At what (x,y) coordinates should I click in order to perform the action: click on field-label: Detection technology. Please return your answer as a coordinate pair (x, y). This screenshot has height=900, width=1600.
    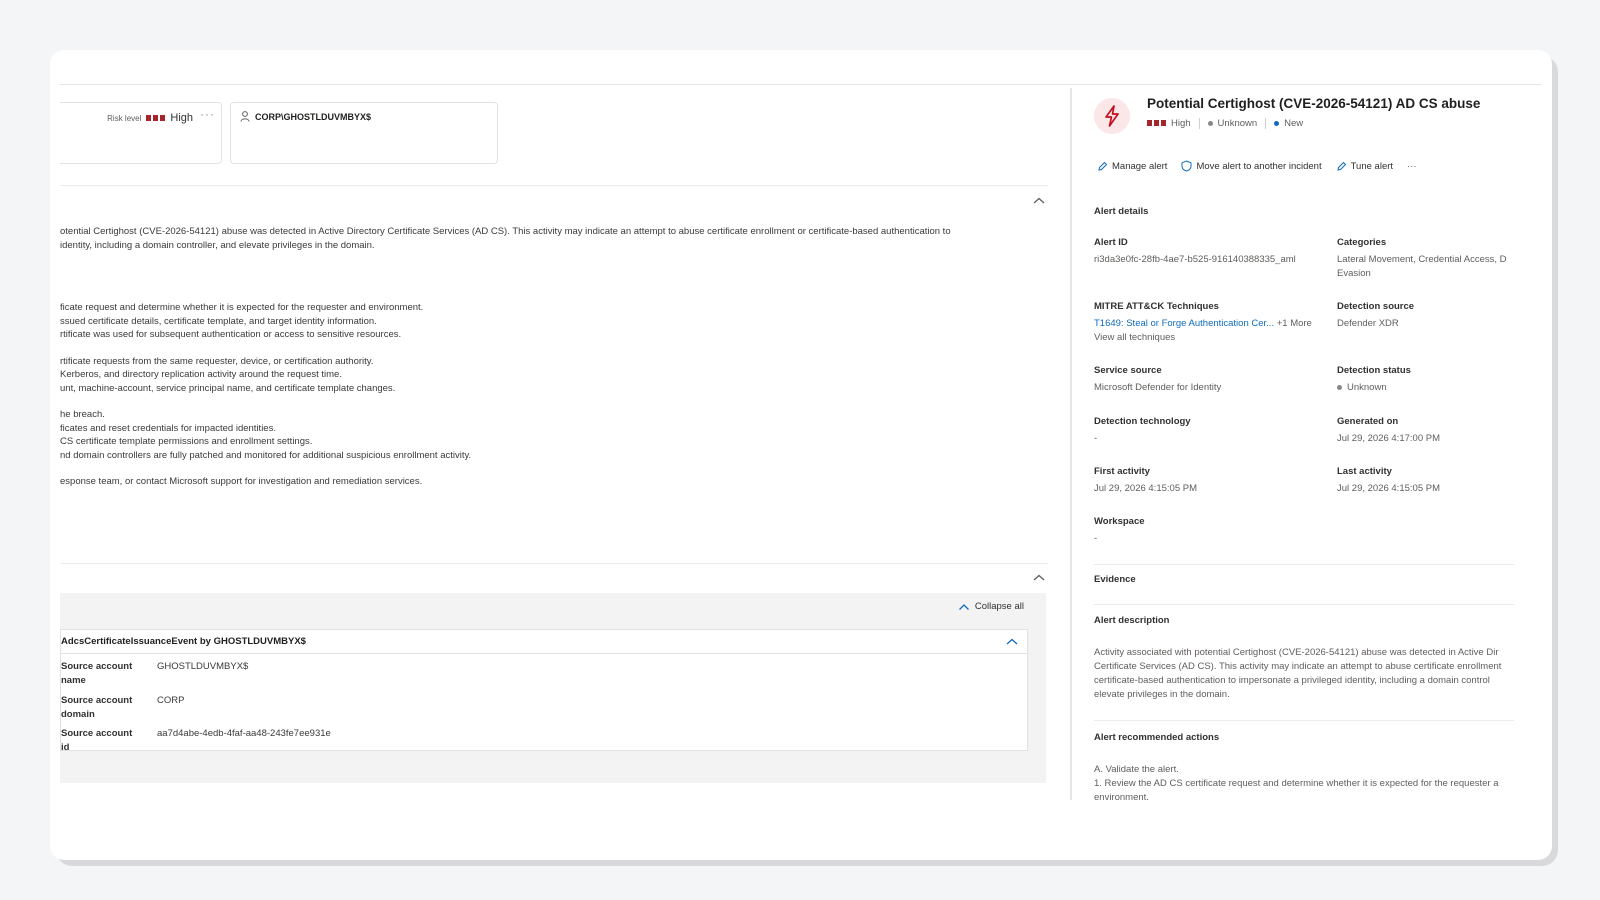
    Looking at the image, I should click on (1142, 421).